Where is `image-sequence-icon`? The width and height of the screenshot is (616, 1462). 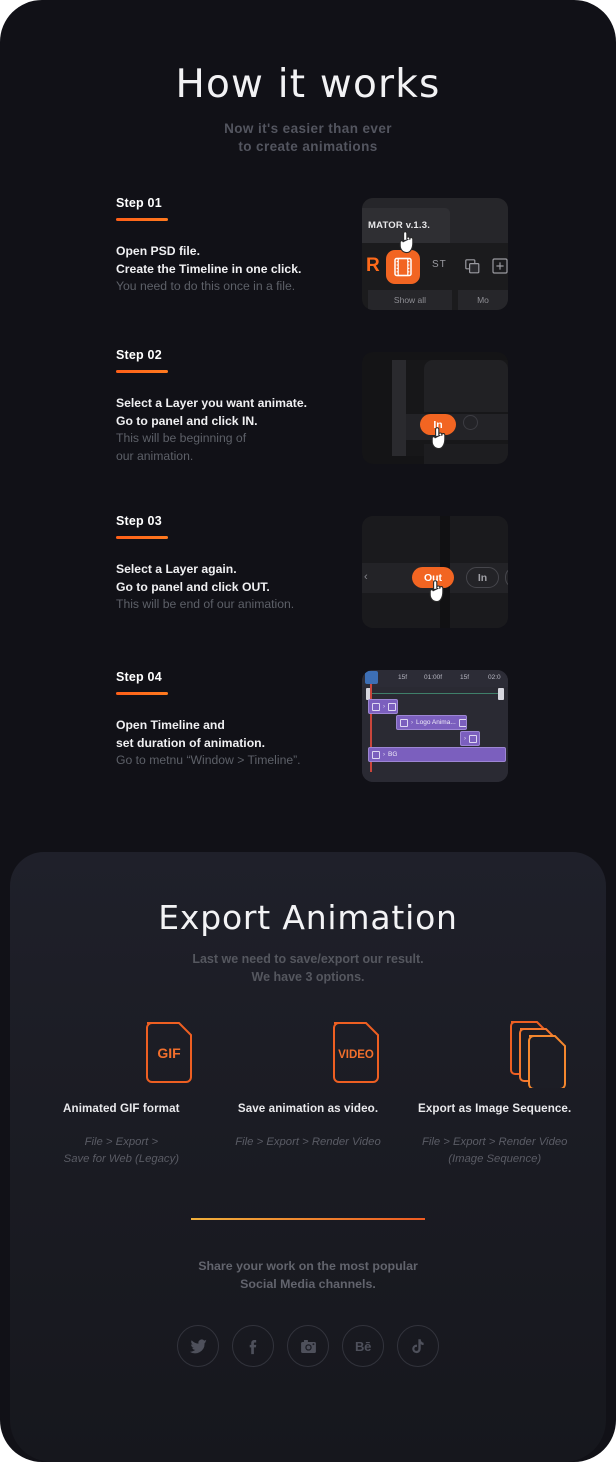
image-sequence-icon is located at coordinates (506, 1054).